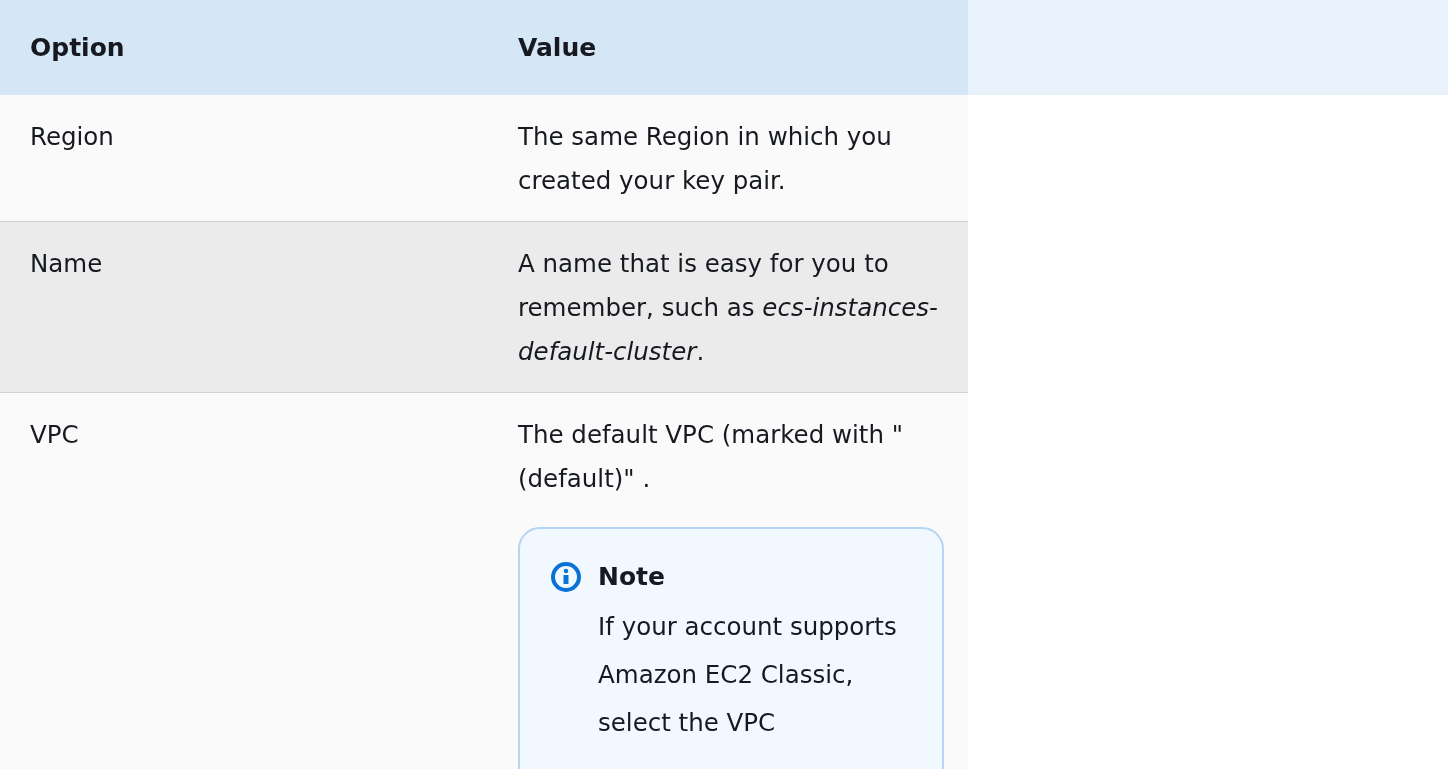  What do you see at coordinates (728, 47) in the screenshot?
I see `column-header: Value` at bounding box center [728, 47].